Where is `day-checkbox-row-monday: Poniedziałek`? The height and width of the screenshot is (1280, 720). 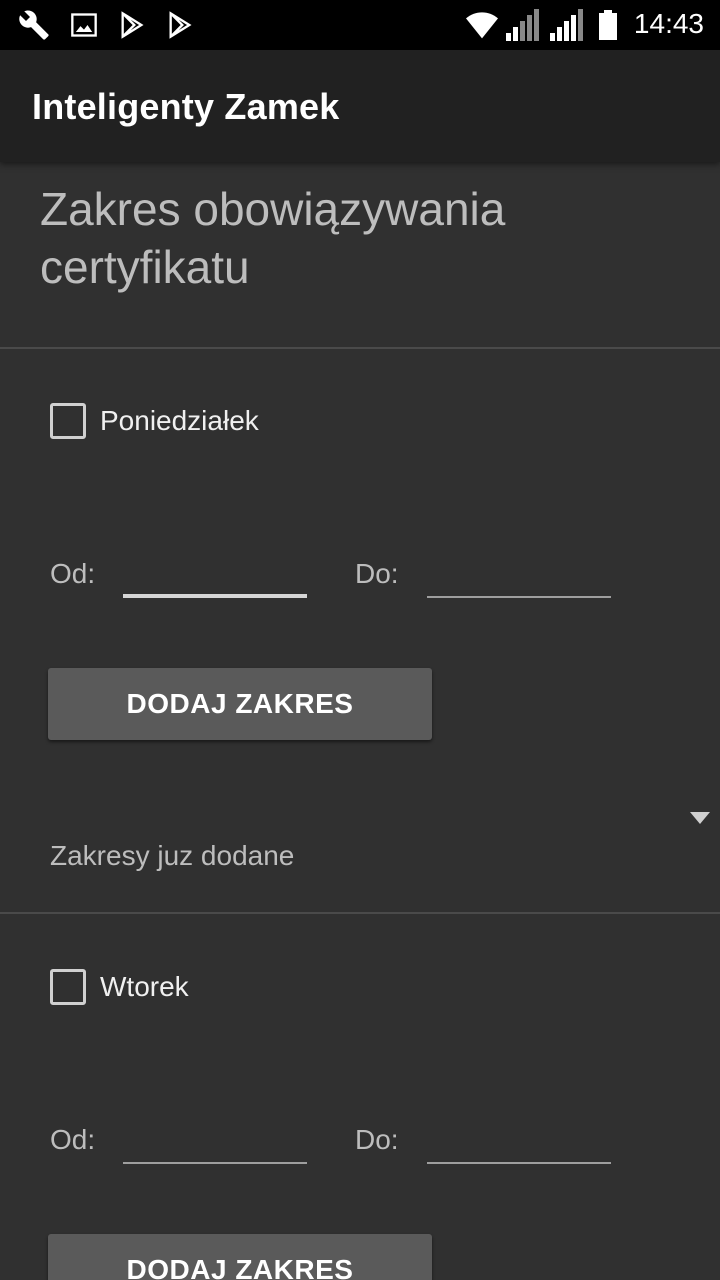
day-checkbox-row-monday: Poniedziałek is located at coordinates (154, 421).